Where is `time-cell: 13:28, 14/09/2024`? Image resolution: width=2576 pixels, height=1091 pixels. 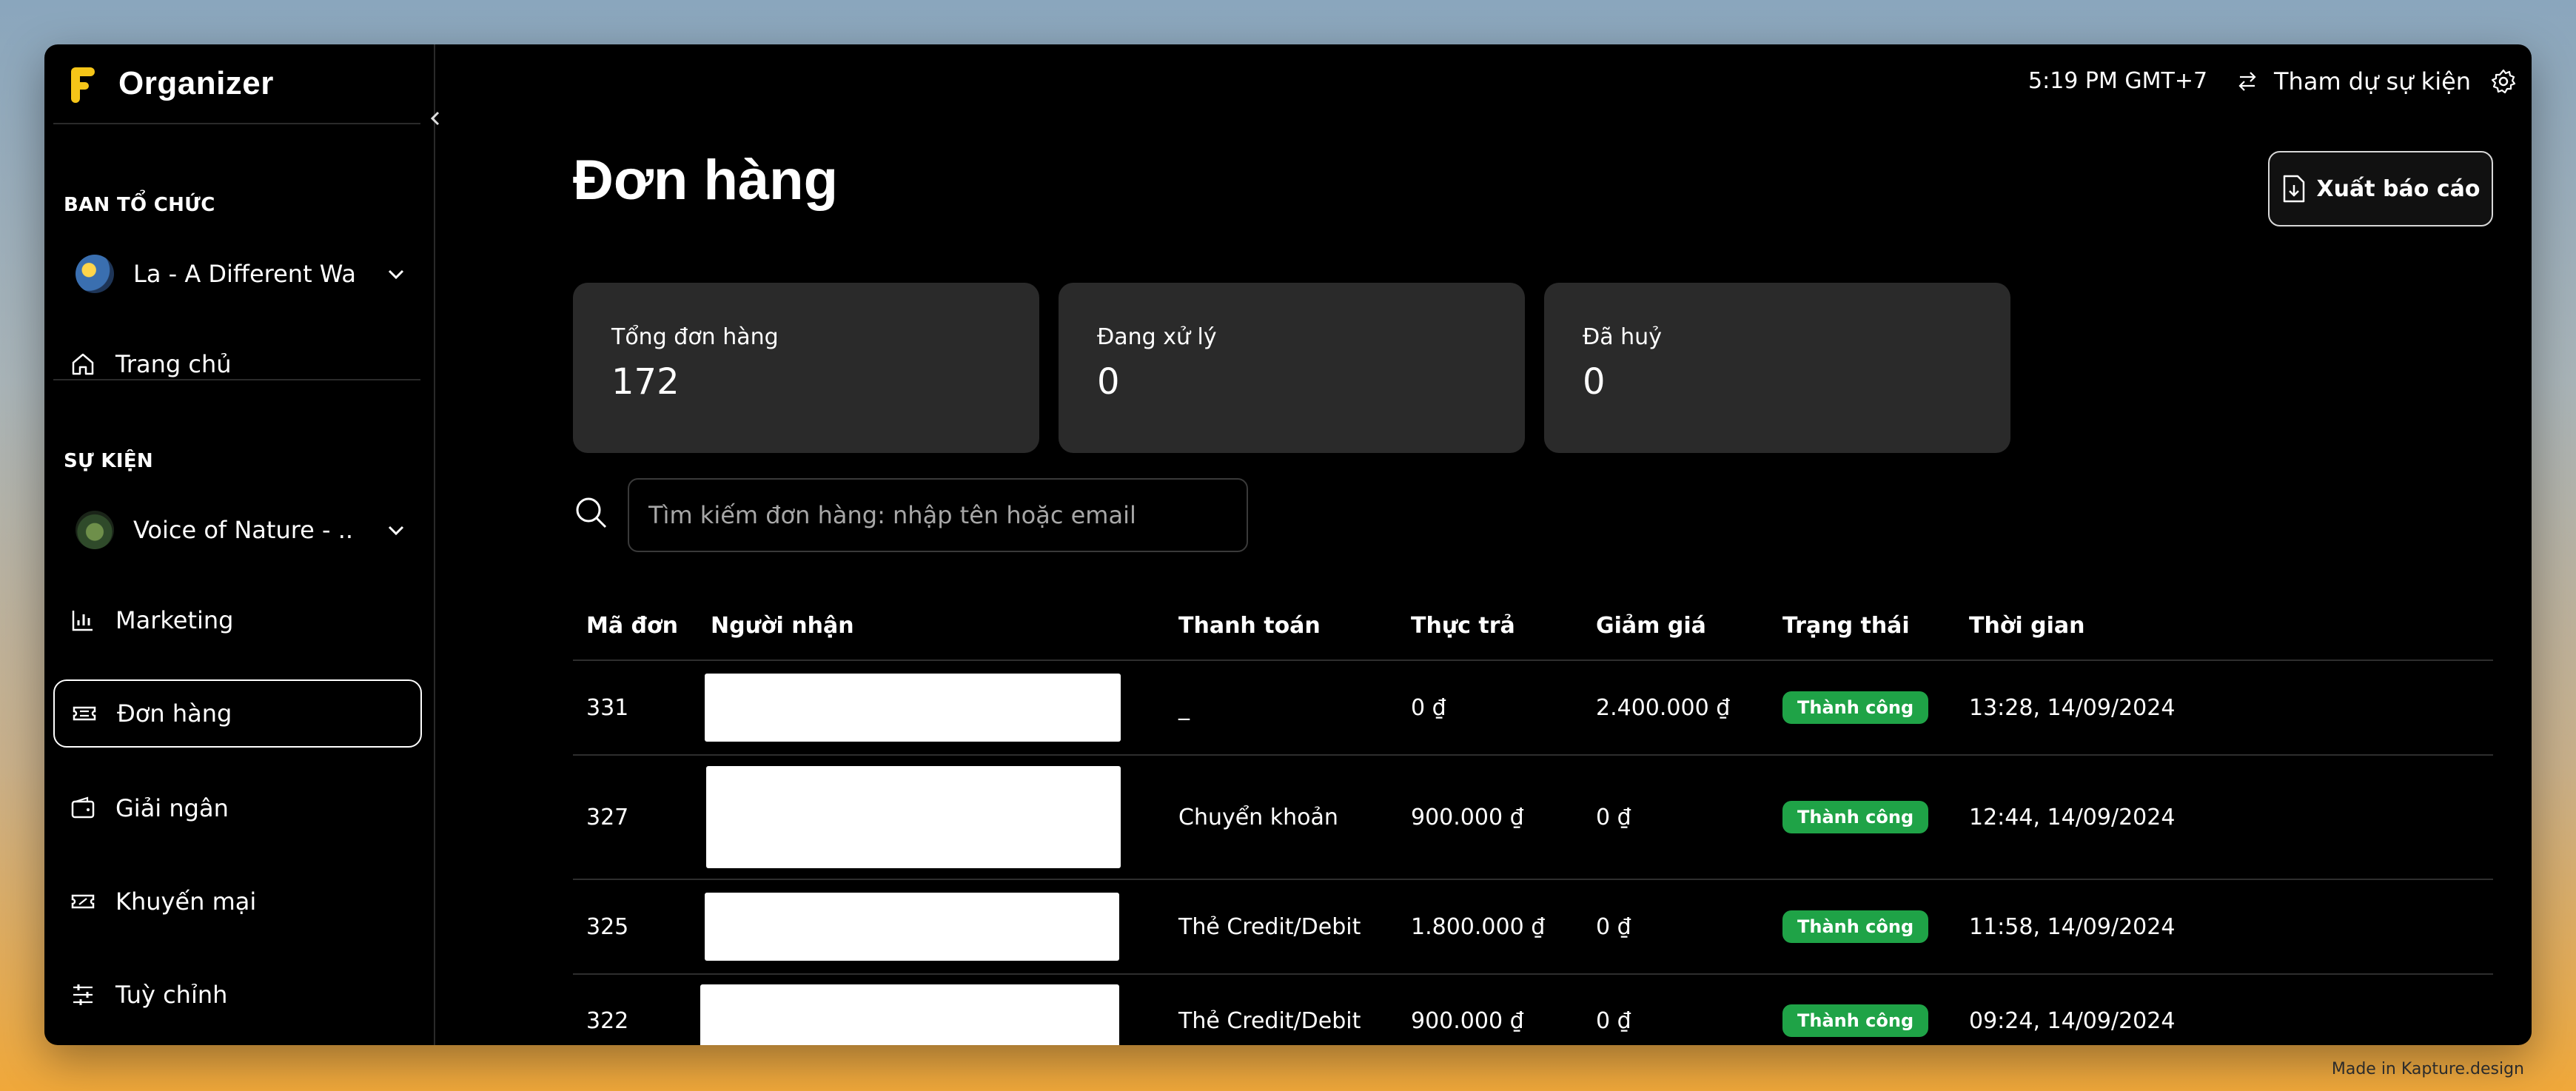 time-cell: 13:28, 14/09/2024 is located at coordinates (2224, 708).